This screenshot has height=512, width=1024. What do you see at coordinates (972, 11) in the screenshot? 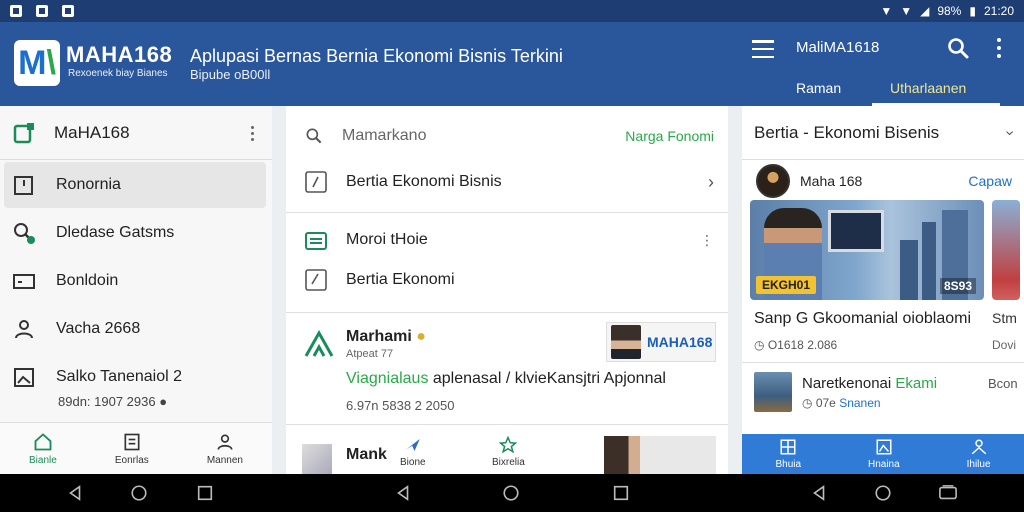
I see `battery-icon: ▮` at bounding box center [972, 11].